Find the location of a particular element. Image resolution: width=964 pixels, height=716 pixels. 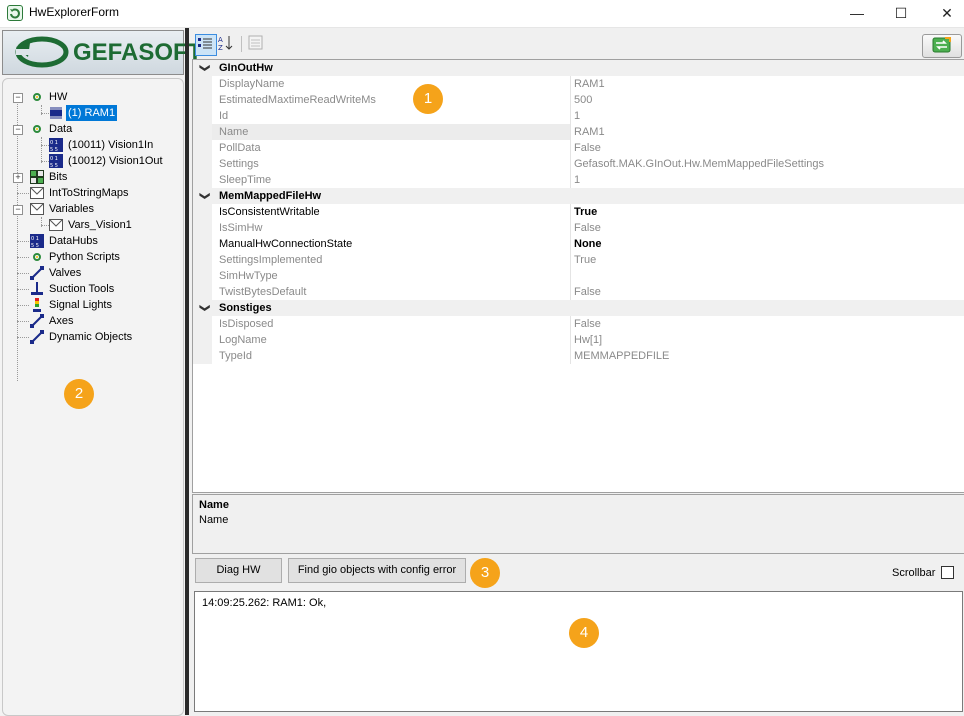

property-name: TwistBytesDefault is located at coordinates (263, 292).